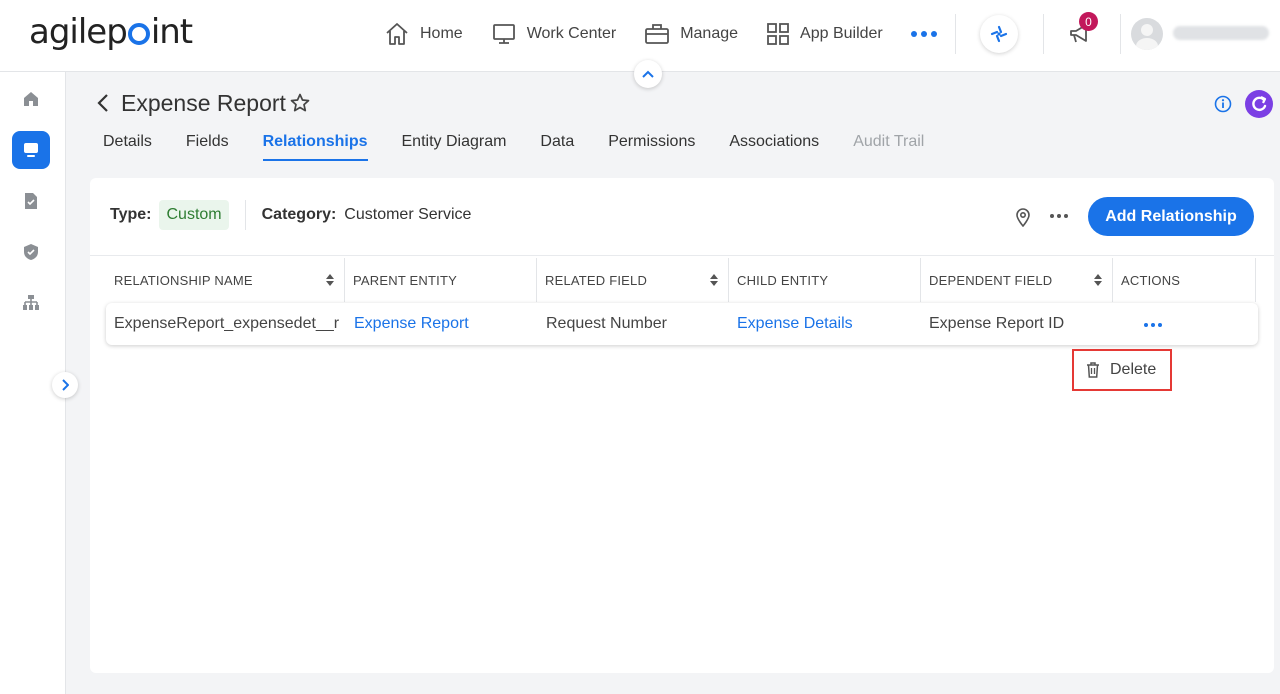  What do you see at coordinates (127, 147) in the screenshot?
I see `tab-details: Details` at bounding box center [127, 147].